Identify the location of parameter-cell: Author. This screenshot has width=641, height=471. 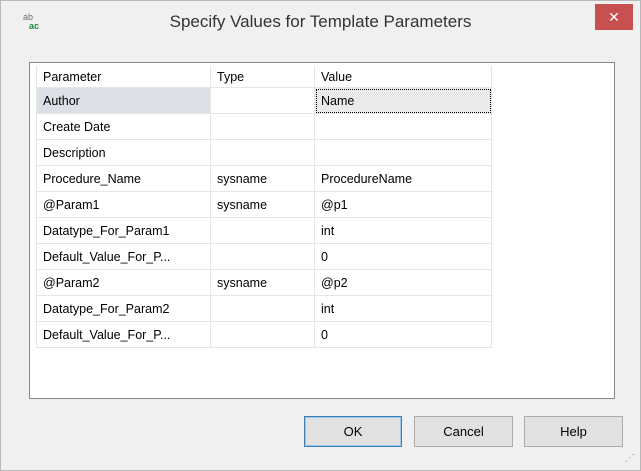
(123, 100).